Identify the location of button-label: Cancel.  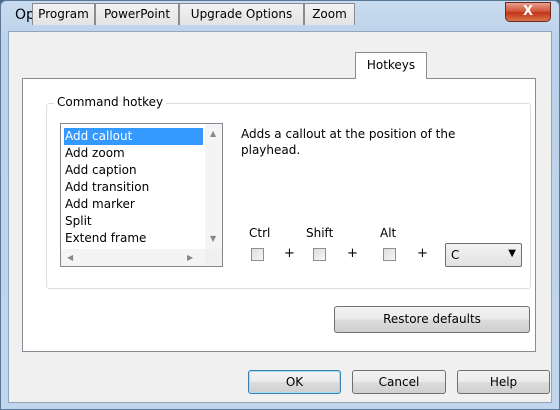
(399, 382).